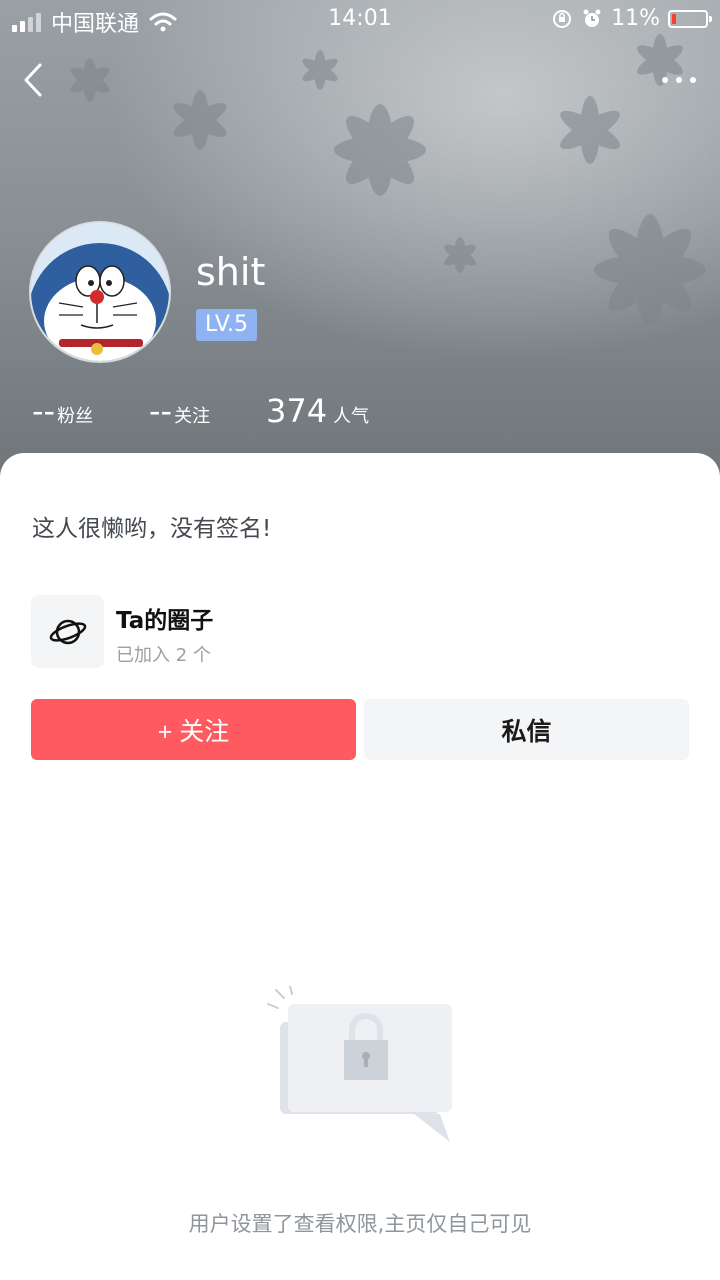 This screenshot has height=1280, width=720. Describe the element at coordinates (679, 80) in the screenshot. I see `more-dots-icon` at that location.